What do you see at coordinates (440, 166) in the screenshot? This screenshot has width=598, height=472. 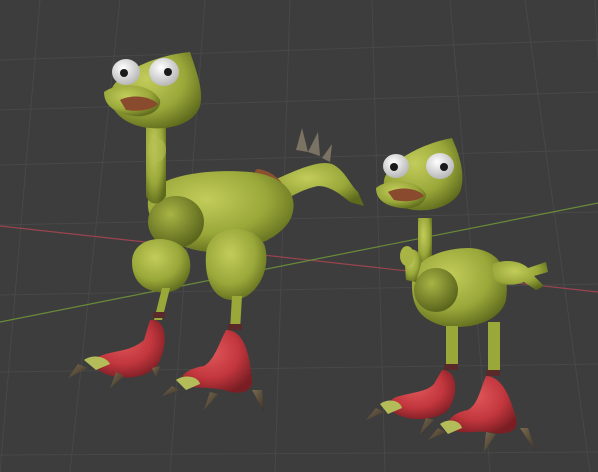 I see `eye-right` at bounding box center [440, 166].